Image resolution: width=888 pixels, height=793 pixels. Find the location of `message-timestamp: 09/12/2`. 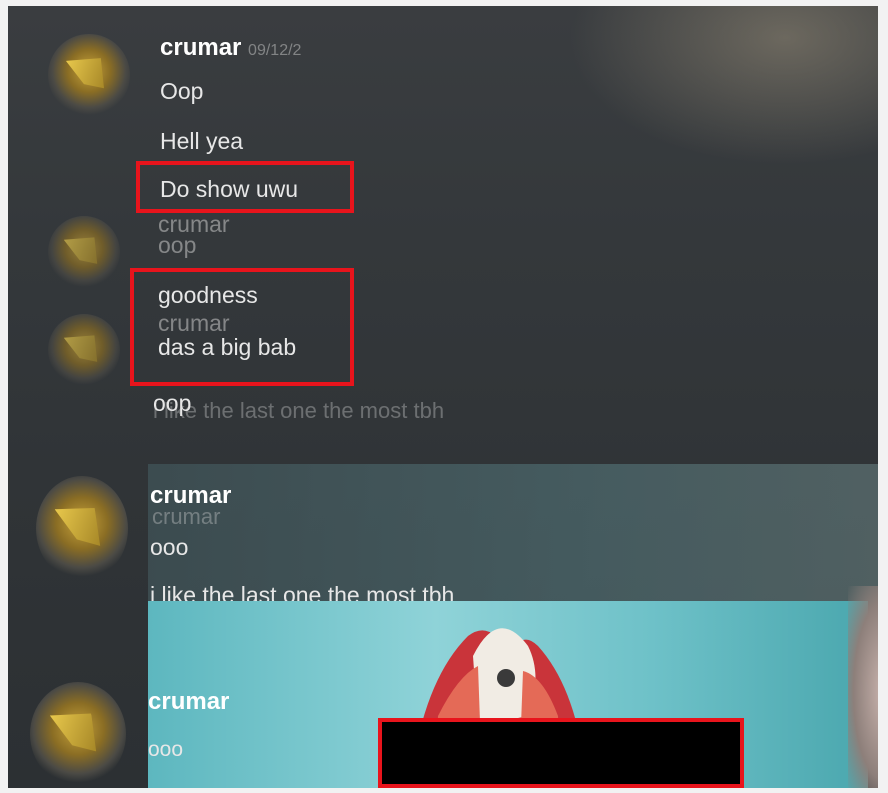

message-timestamp: 09/12/2 is located at coordinates (275, 50).